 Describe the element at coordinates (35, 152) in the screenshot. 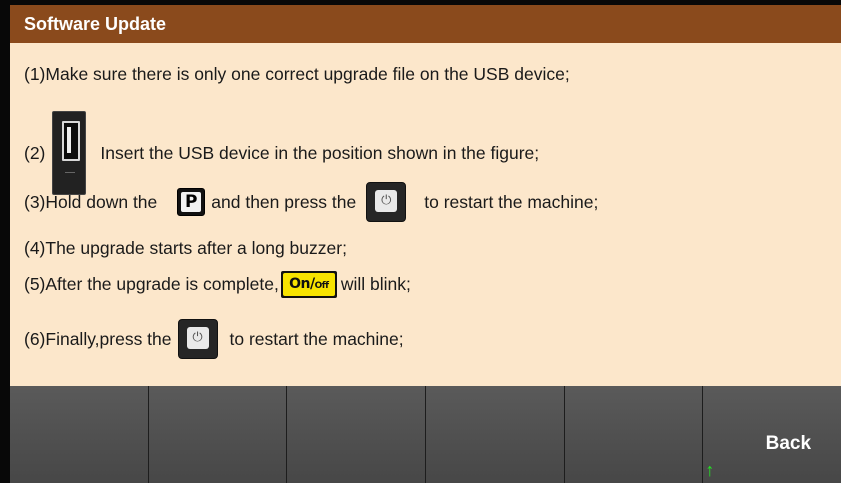

I see `step-2-prefix: (2)` at that location.